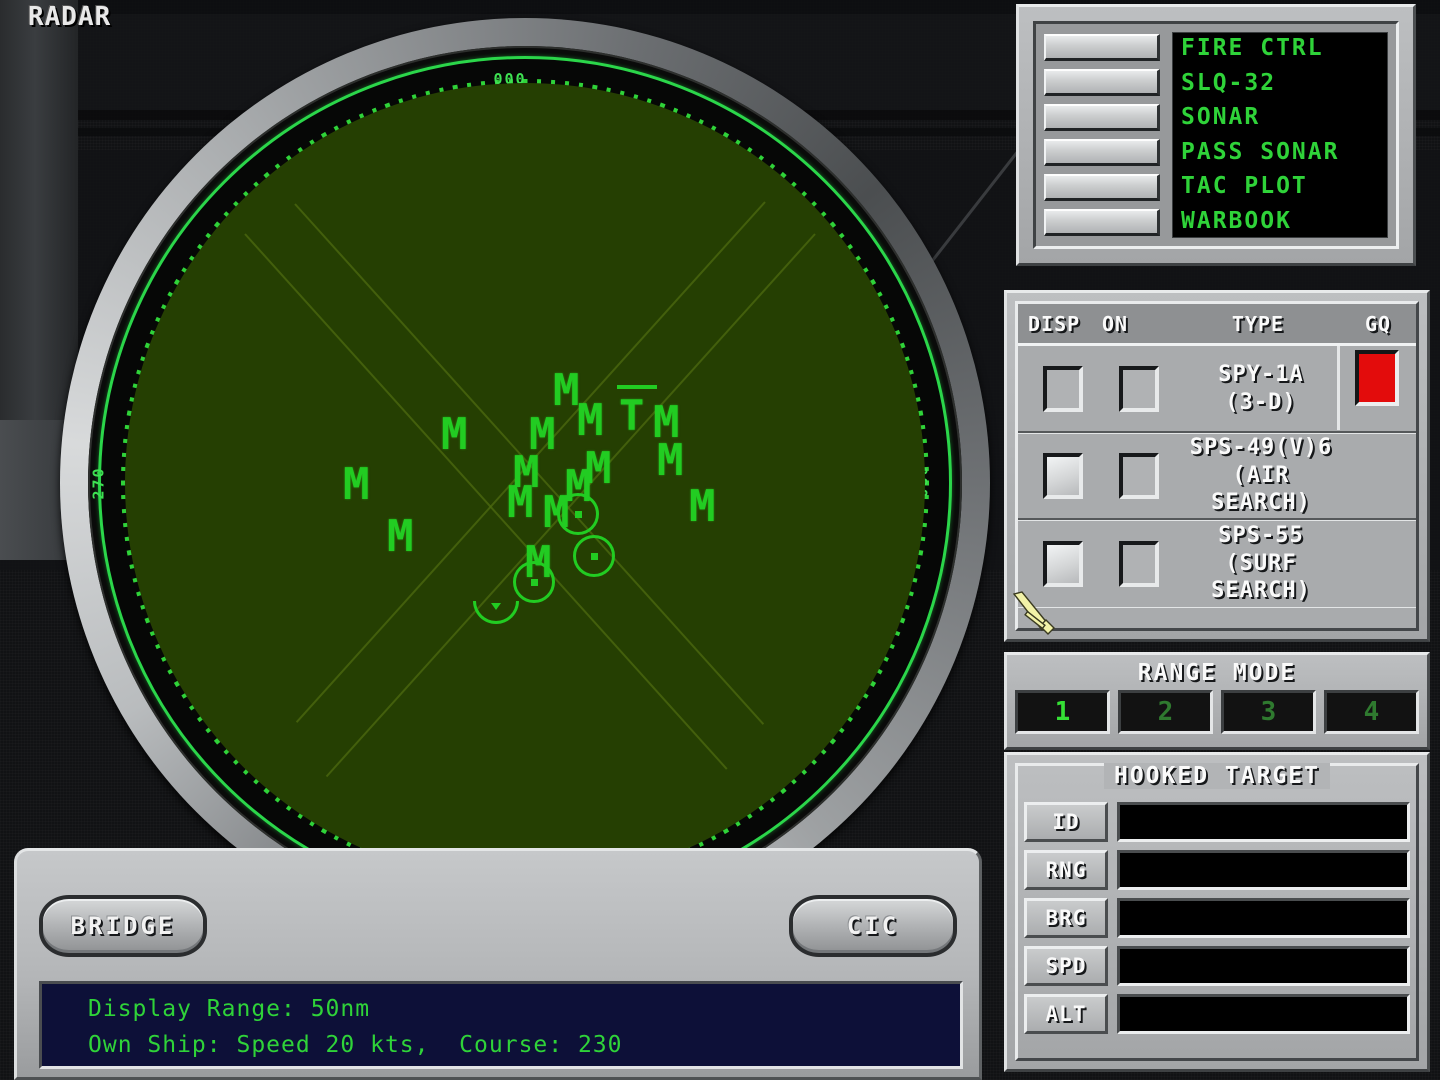  I want to click on hooked-field-row: SPD, so click(1217, 966).